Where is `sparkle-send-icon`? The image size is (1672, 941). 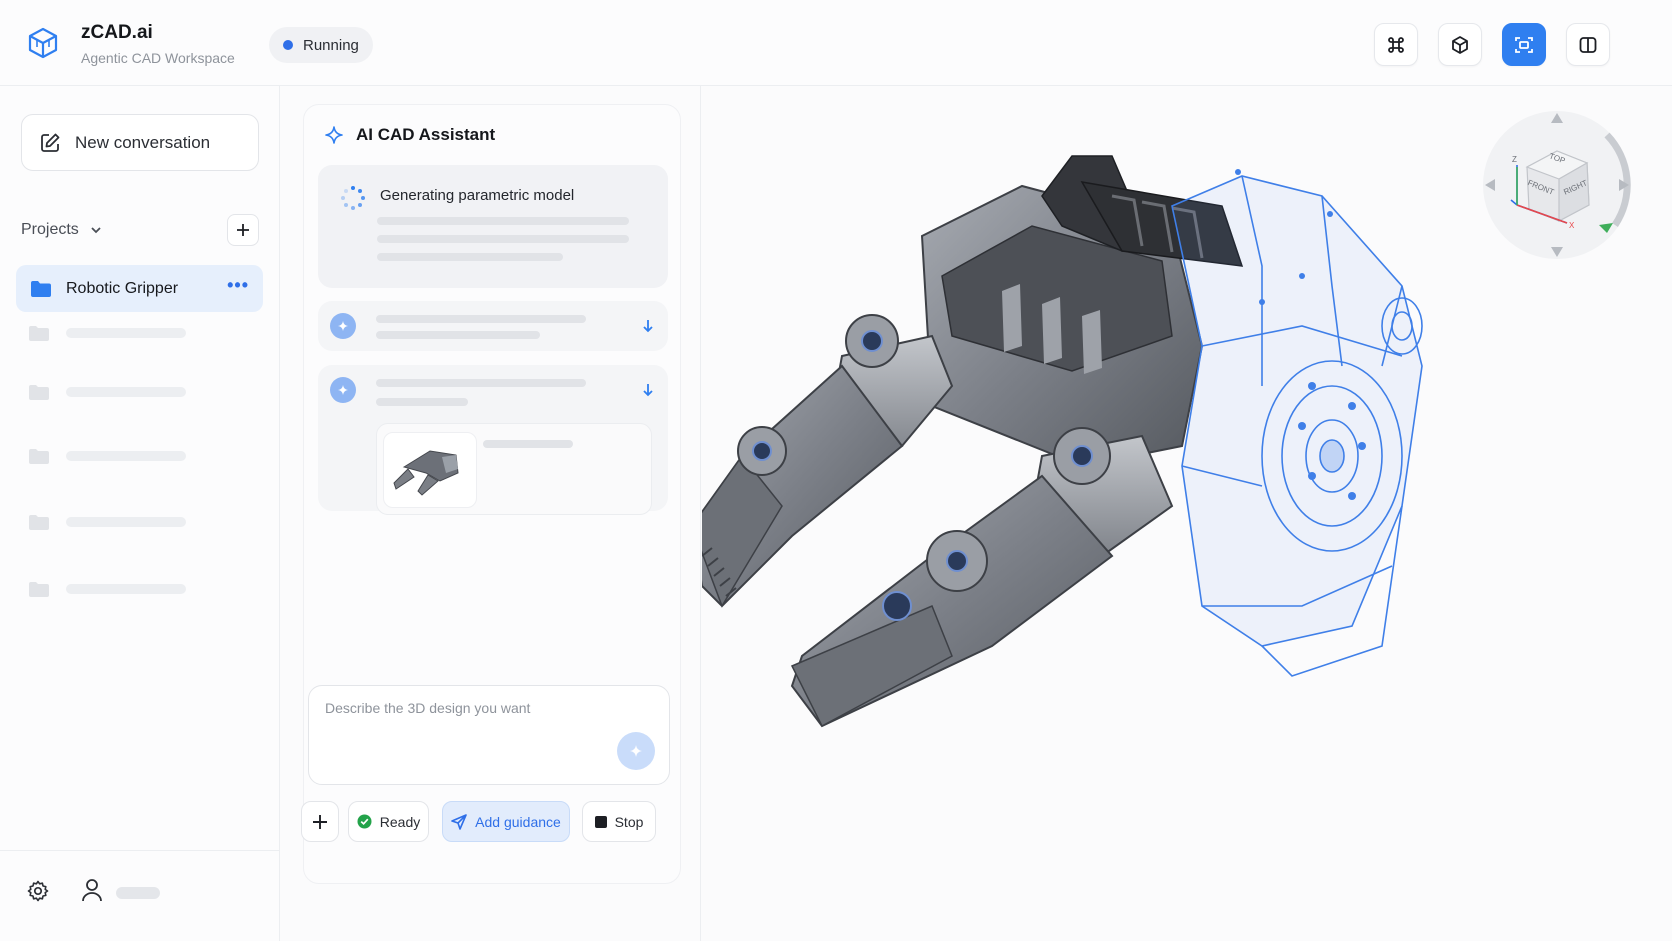 sparkle-send-icon is located at coordinates (636, 751).